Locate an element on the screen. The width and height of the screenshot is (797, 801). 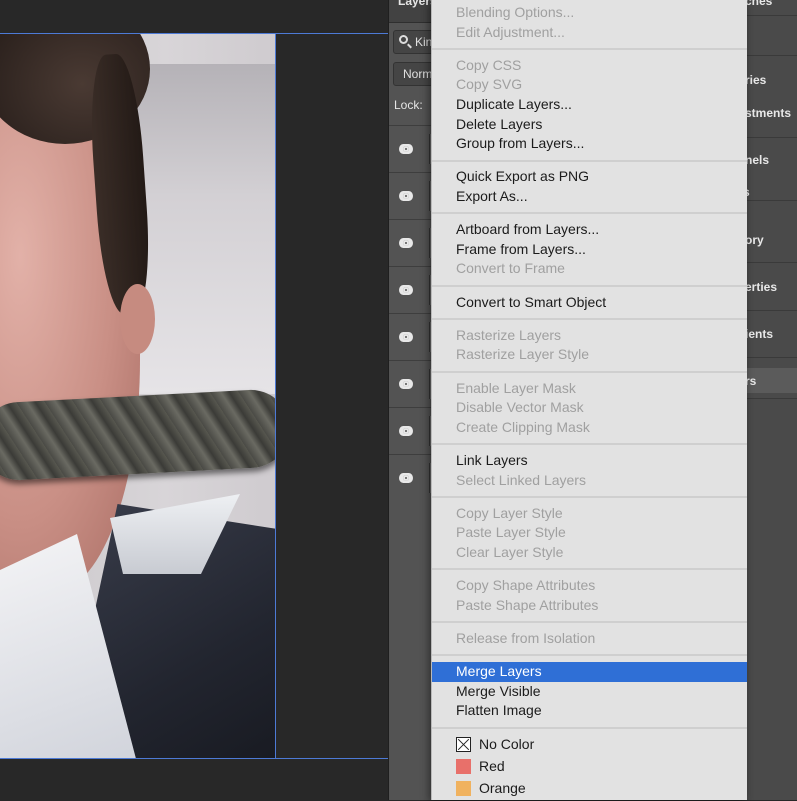
menu-item-convert-to-frame: Convert to Frame is located at coordinates (589, 269).